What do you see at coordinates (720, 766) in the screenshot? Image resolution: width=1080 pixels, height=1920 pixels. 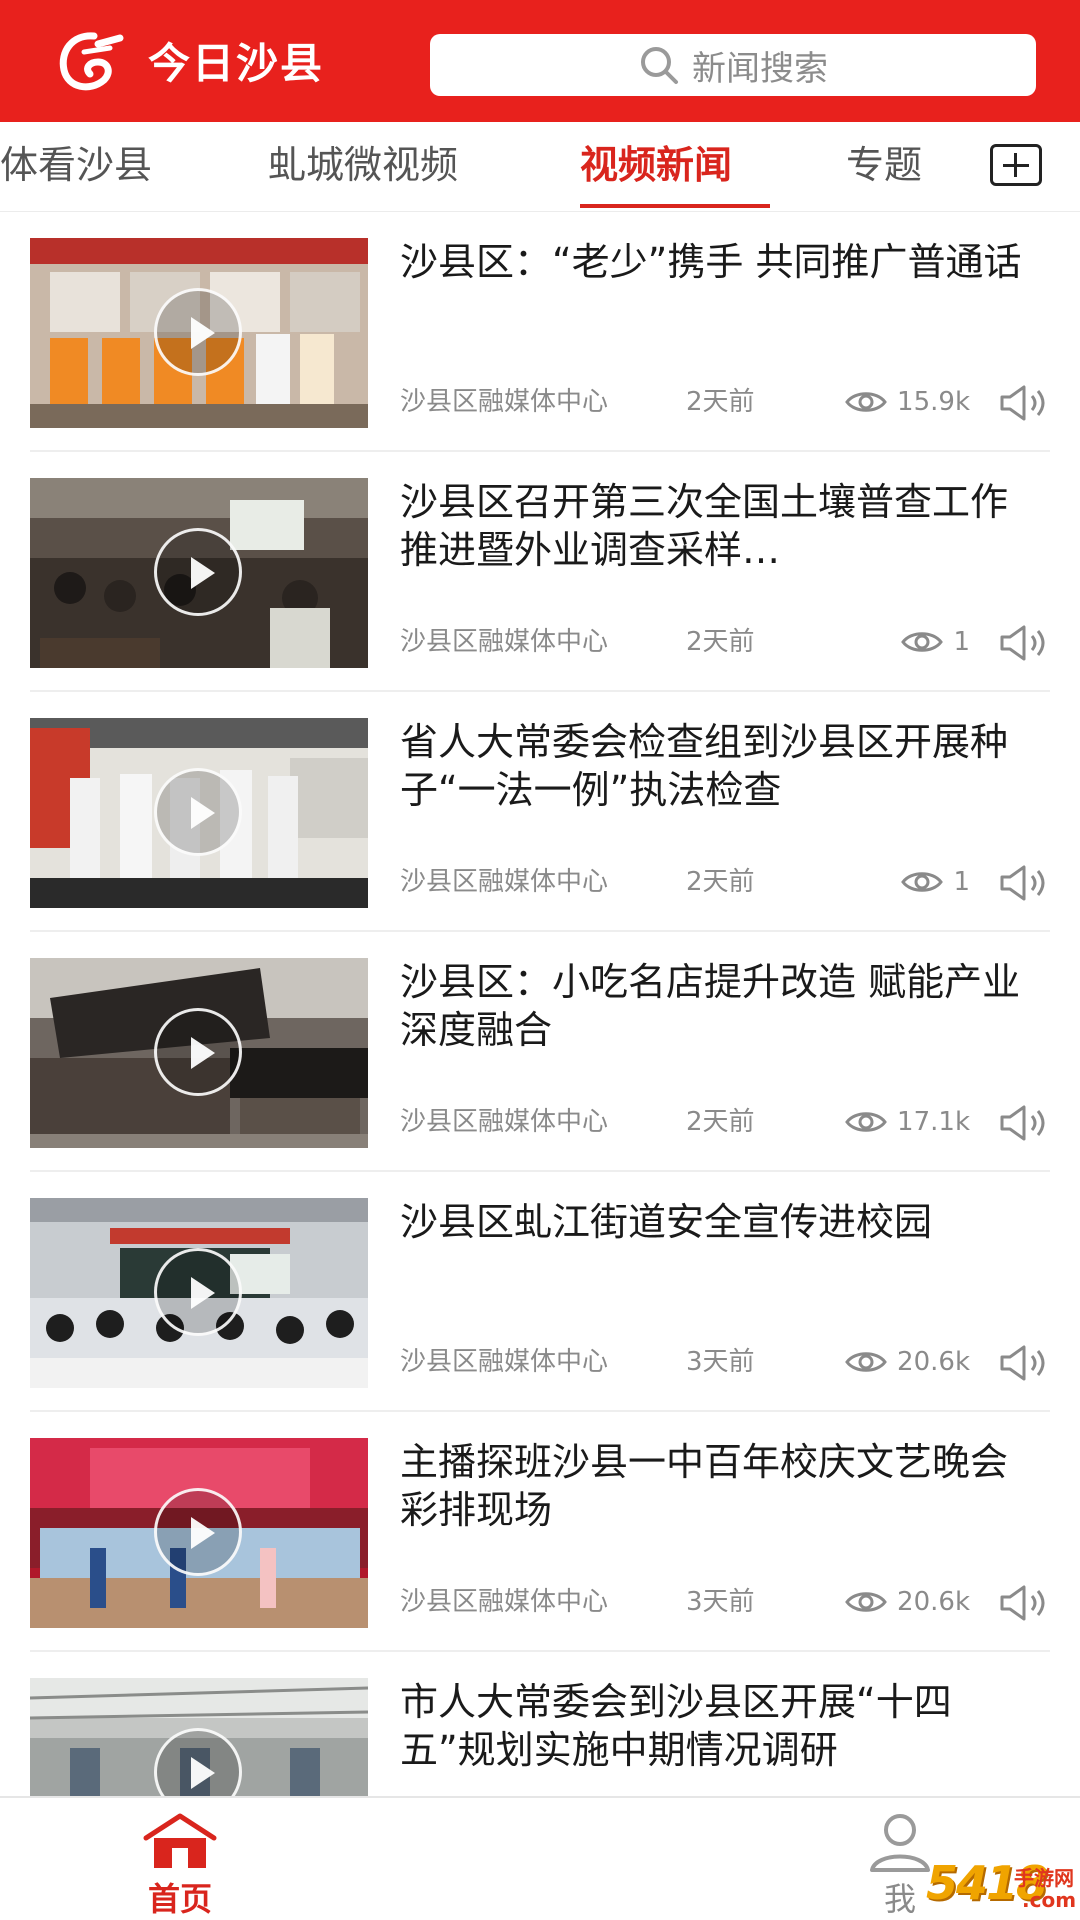 I see `news-title: 省人大常委会检查组到沙县区开展种子“一法一例”执法检查` at bounding box center [720, 766].